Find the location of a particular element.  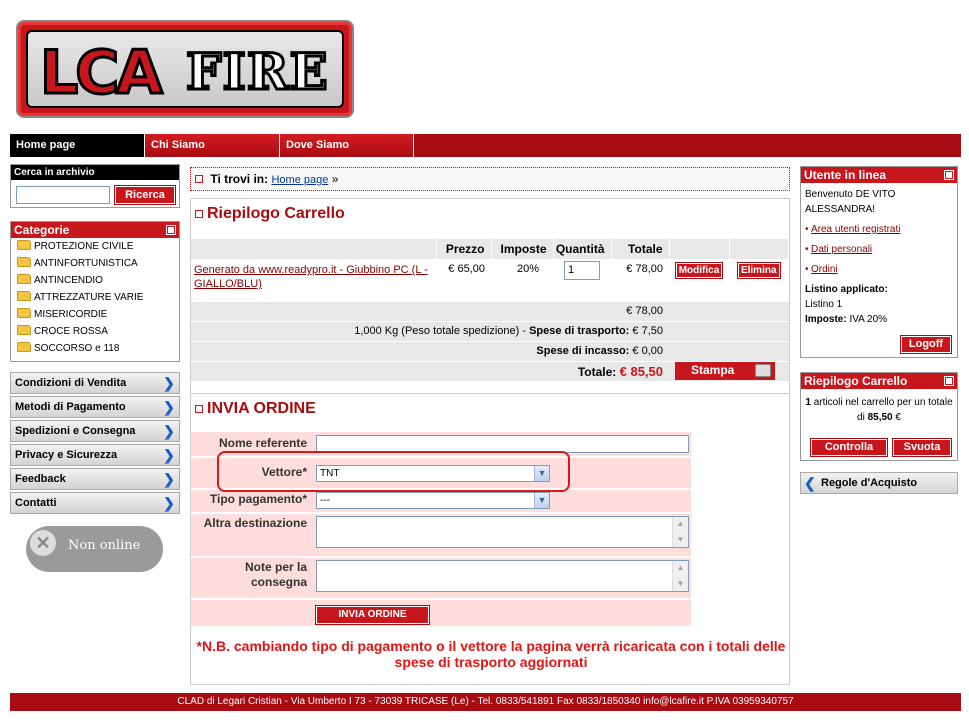

menu-condizioni-vendita: Condizioni di Vendita ❯ is located at coordinates (95, 383).